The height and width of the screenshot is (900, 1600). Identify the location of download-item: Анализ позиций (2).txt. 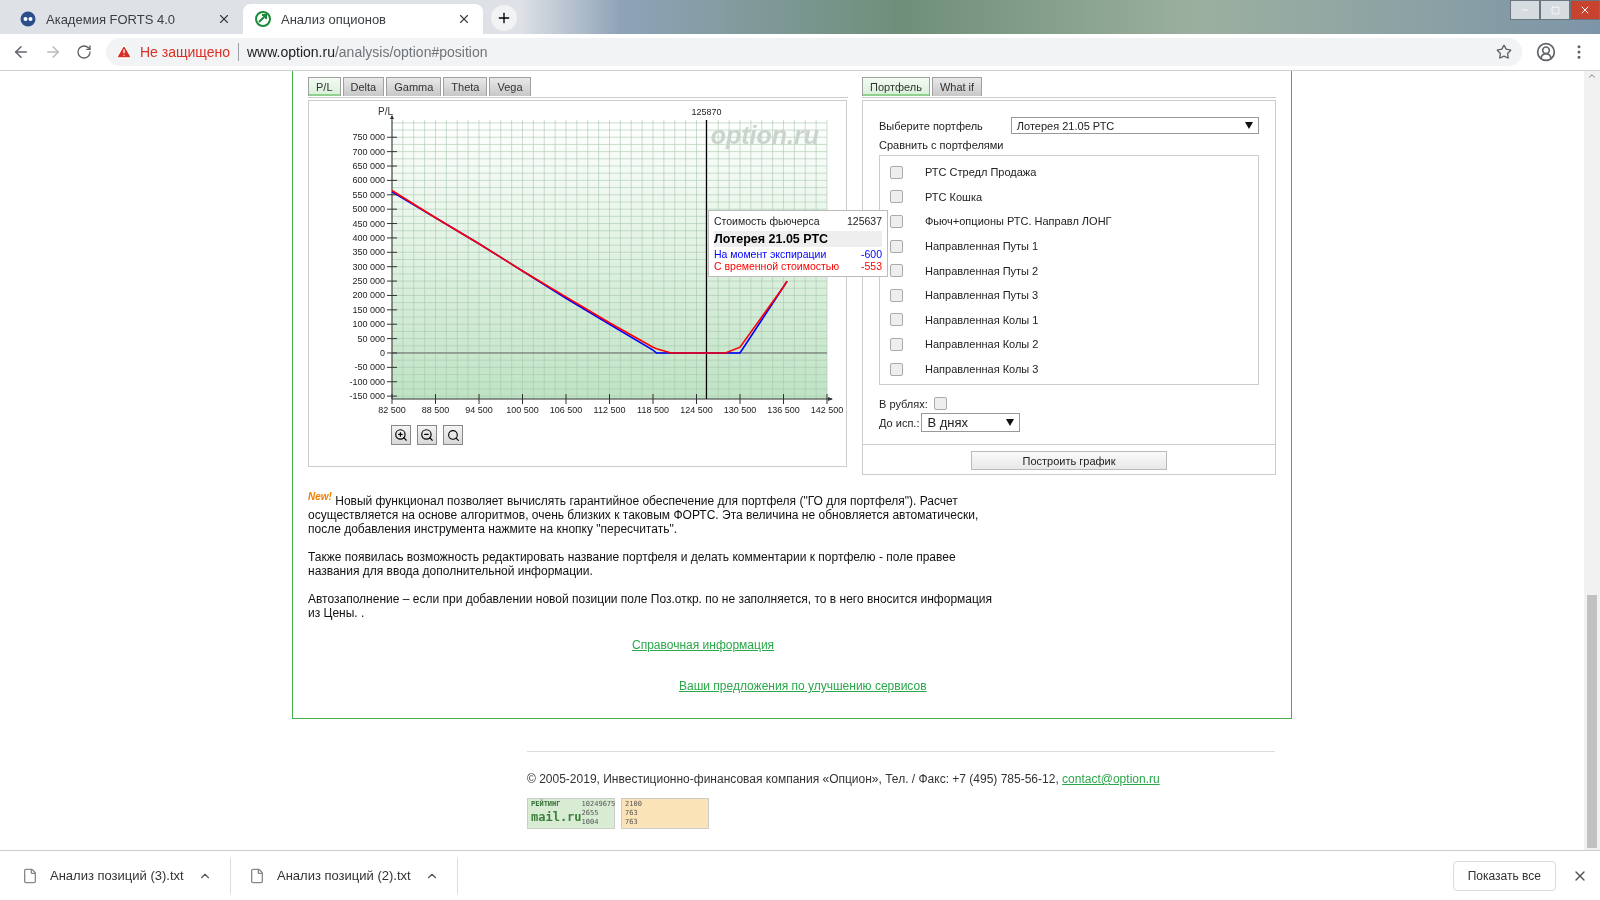
(344, 875).